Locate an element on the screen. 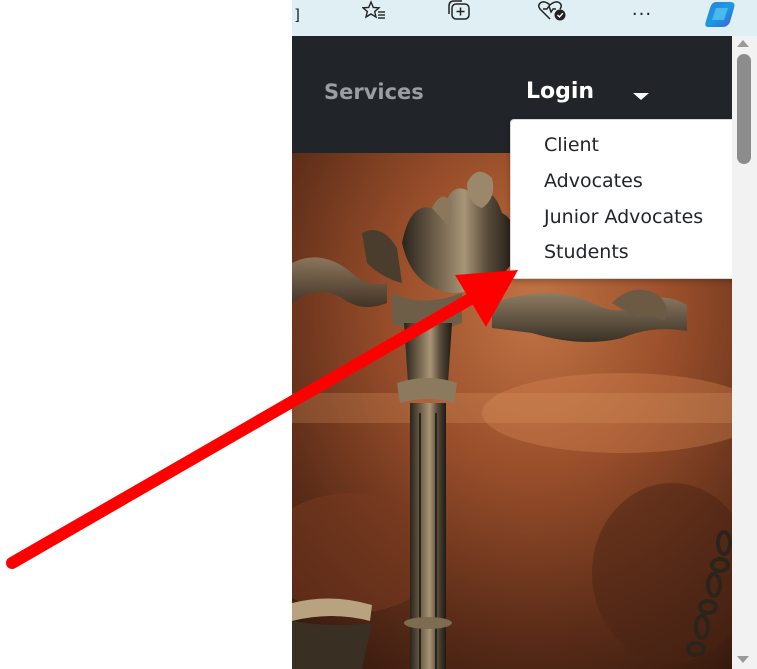 Image resolution: width=757 pixels, height=669 pixels. dropdown-item-client: Client is located at coordinates (571, 145).